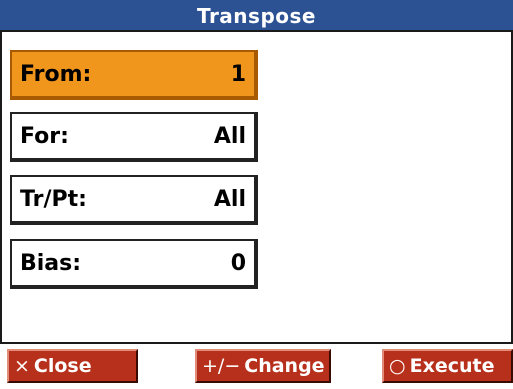 This screenshot has height=389, width=513. I want to click on close-button: × Close, so click(72, 366).